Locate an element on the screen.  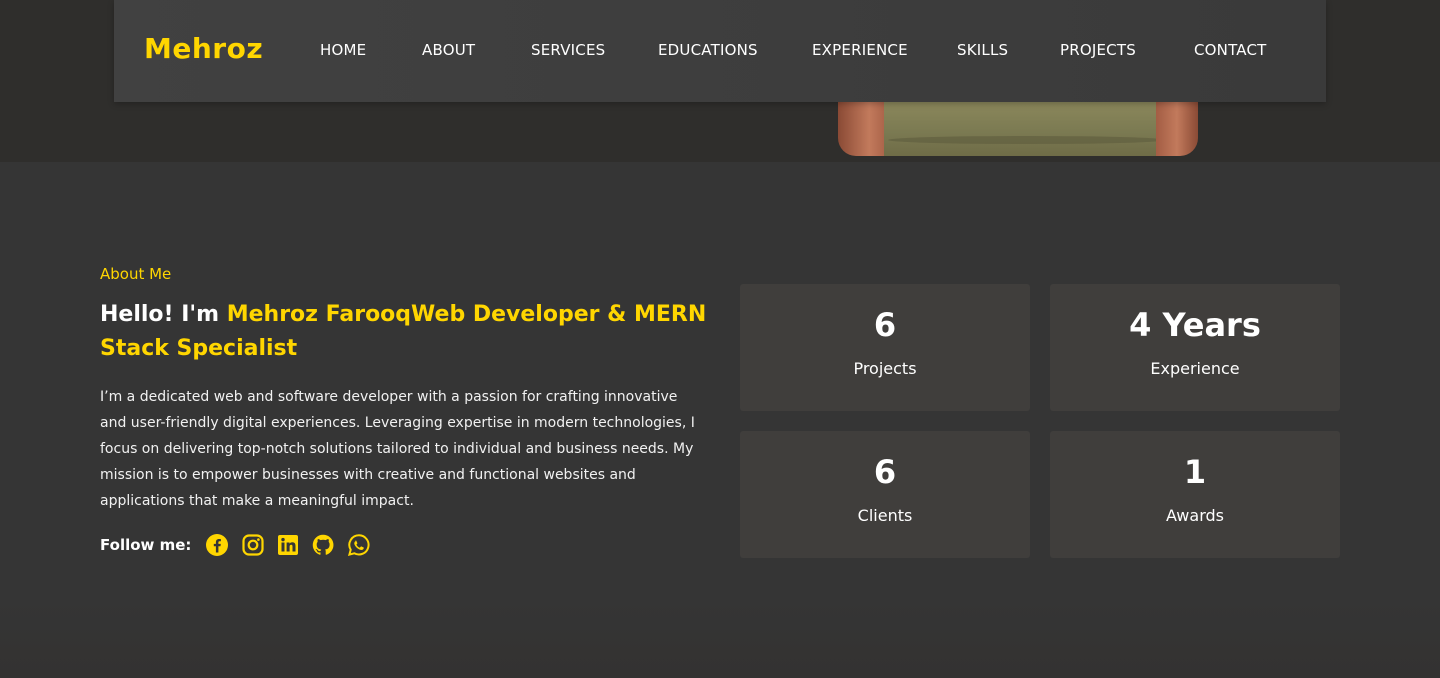
stat-label: Clients is located at coordinates (885, 515).